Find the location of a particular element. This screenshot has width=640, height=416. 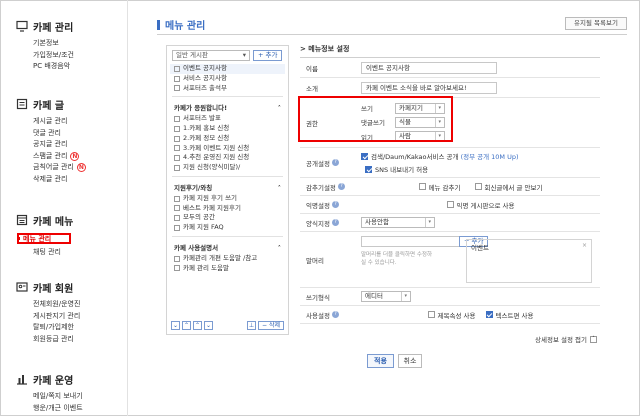

row-hide: 감추기설정? 메뉴 감추기 회신글에서 글 안보기 is located at coordinates (450, 187).